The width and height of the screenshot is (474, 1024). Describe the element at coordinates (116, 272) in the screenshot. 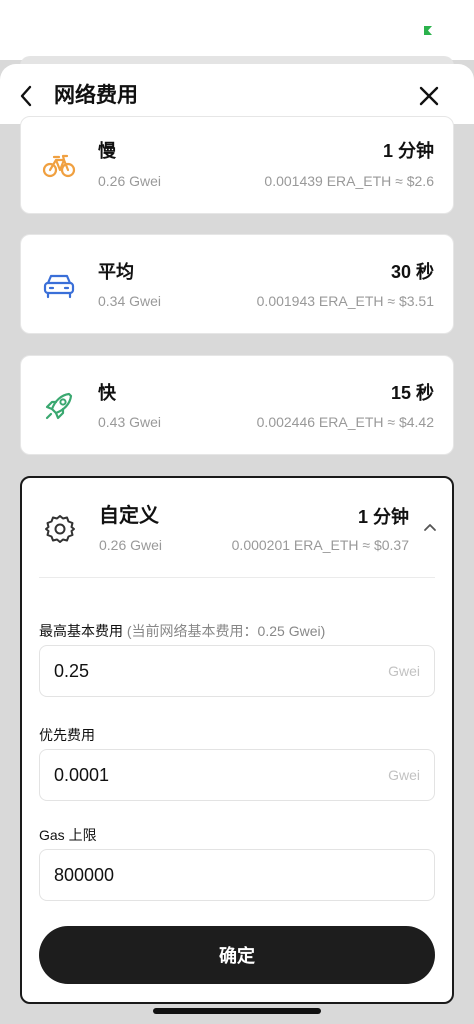

I see `option-name: 平均` at that location.